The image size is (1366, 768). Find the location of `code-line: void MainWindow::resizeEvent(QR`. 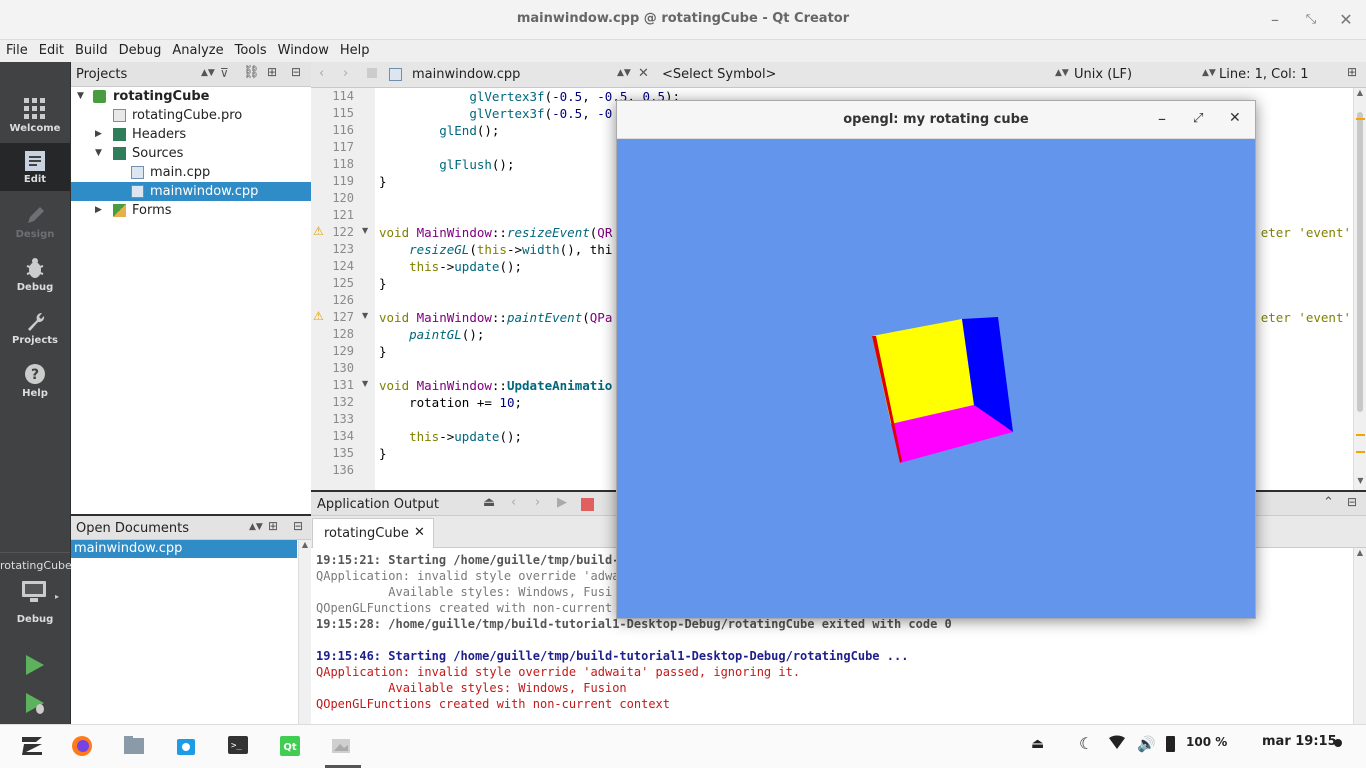

code-line: void MainWindow::resizeEvent(QR is located at coordinates (495, 232).